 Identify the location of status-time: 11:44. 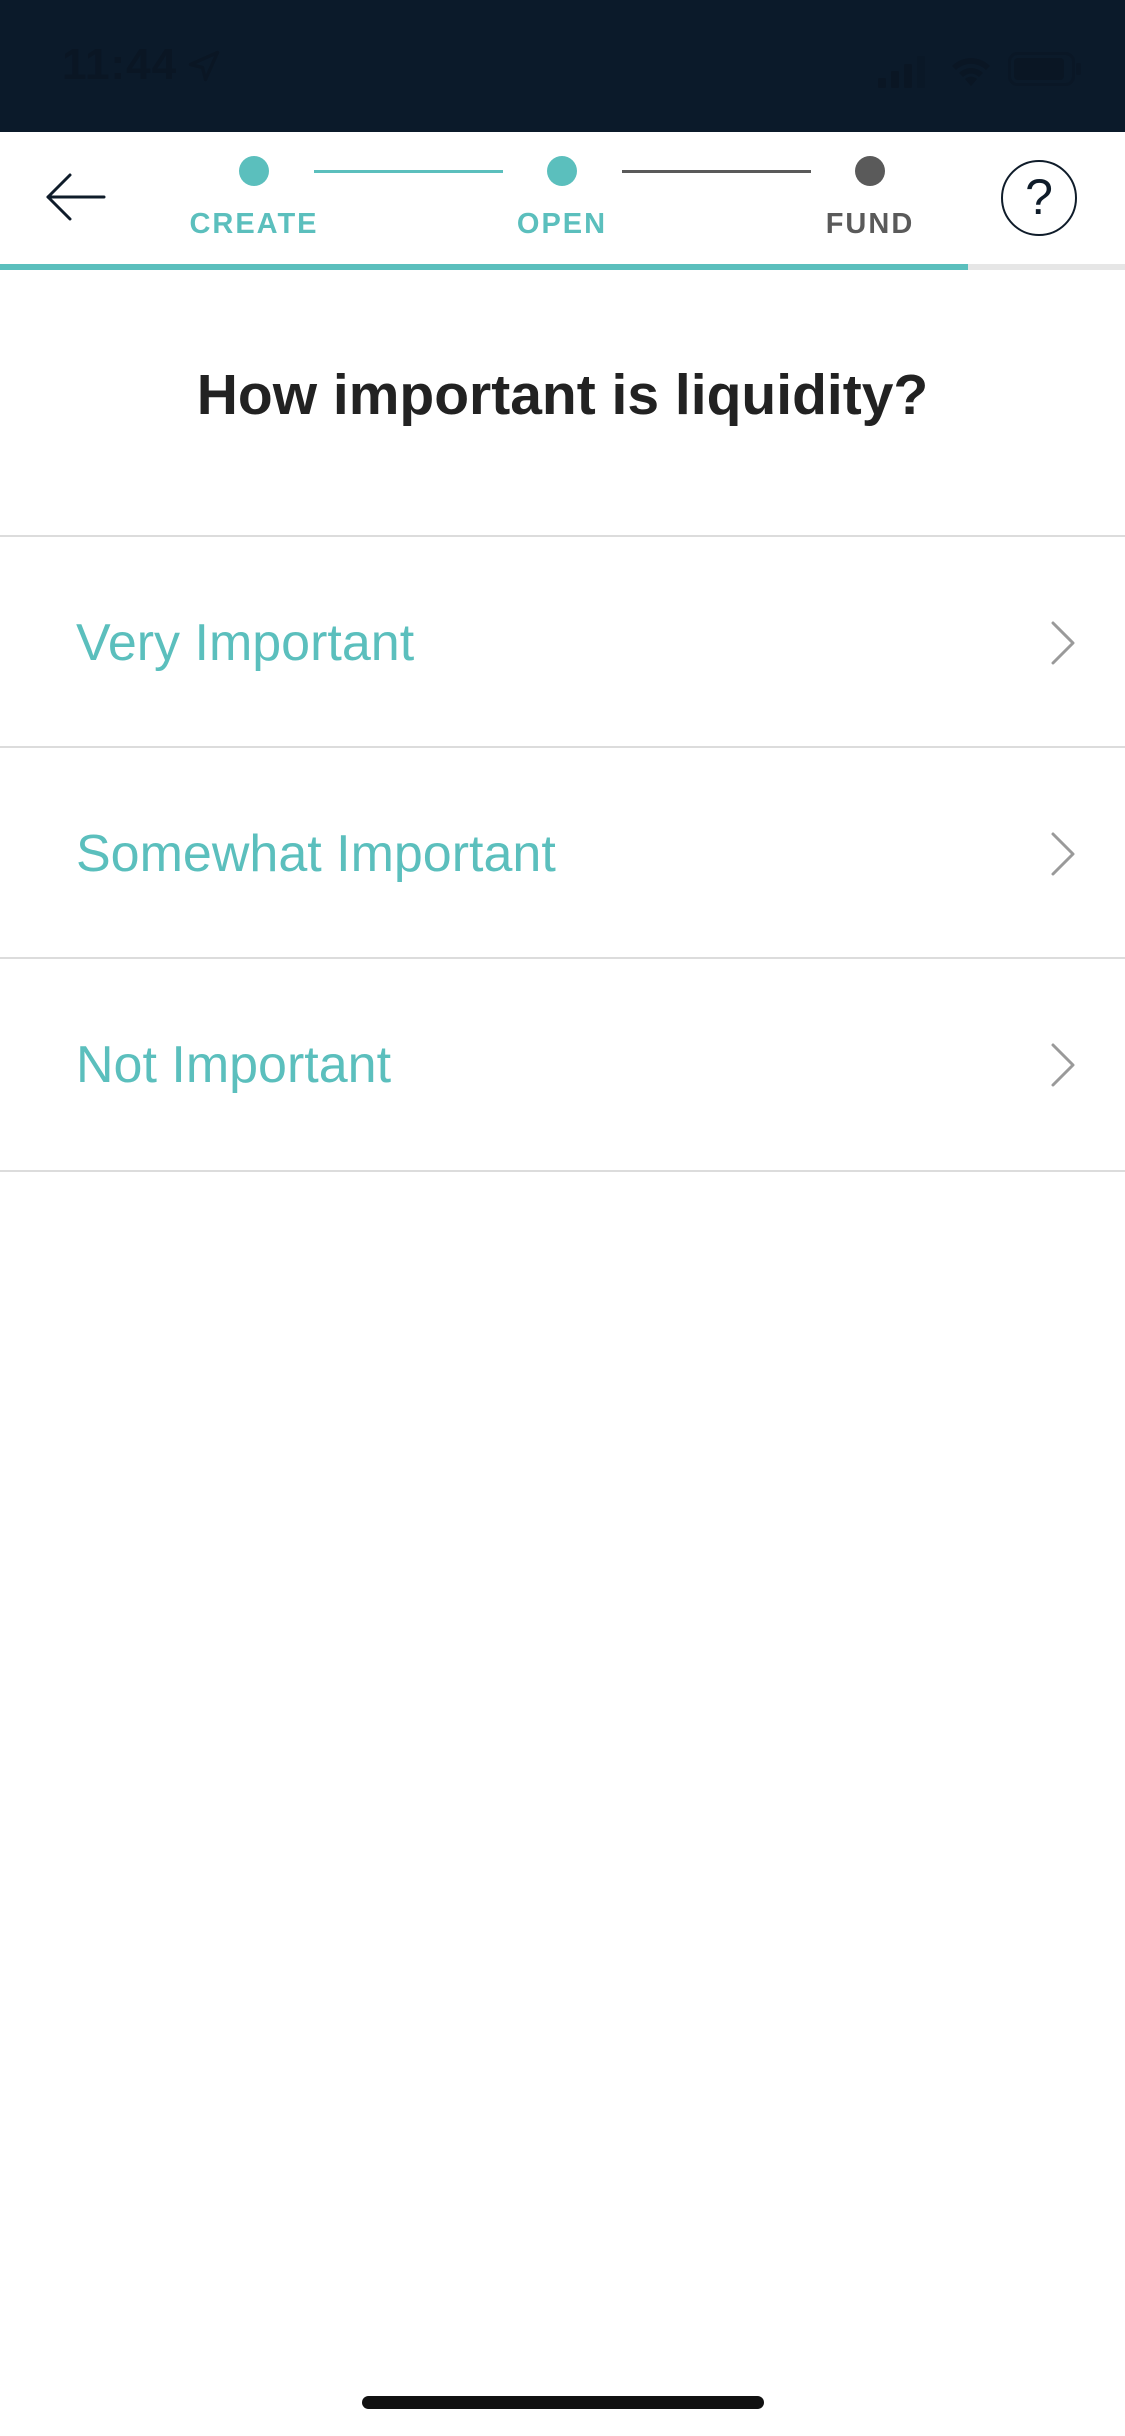
(120, 64).